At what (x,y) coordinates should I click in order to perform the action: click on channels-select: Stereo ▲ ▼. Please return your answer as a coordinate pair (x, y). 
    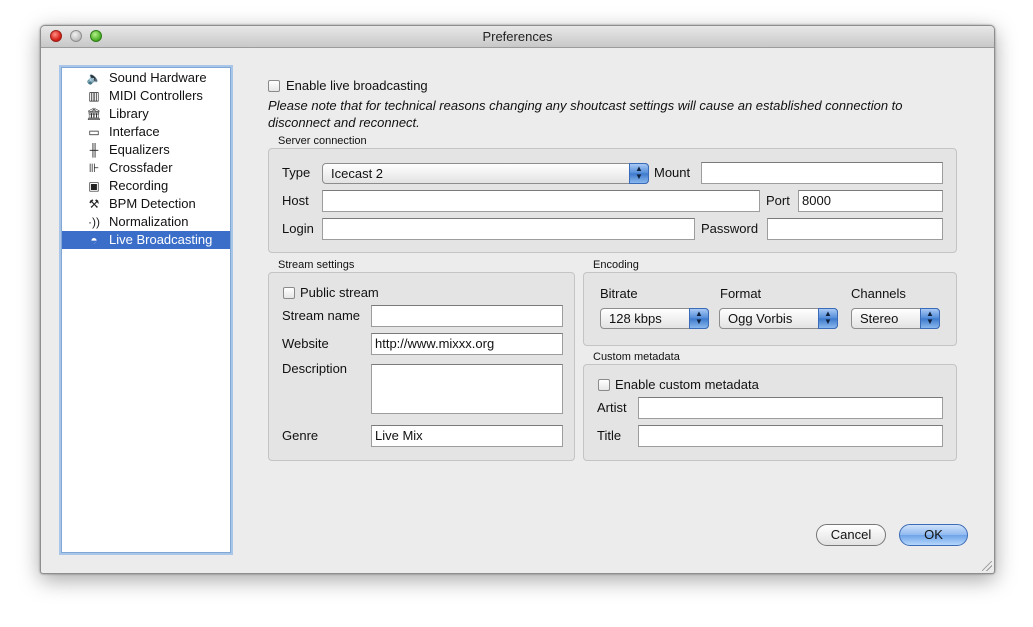
    Looking at the image, I should click on (895, 318).